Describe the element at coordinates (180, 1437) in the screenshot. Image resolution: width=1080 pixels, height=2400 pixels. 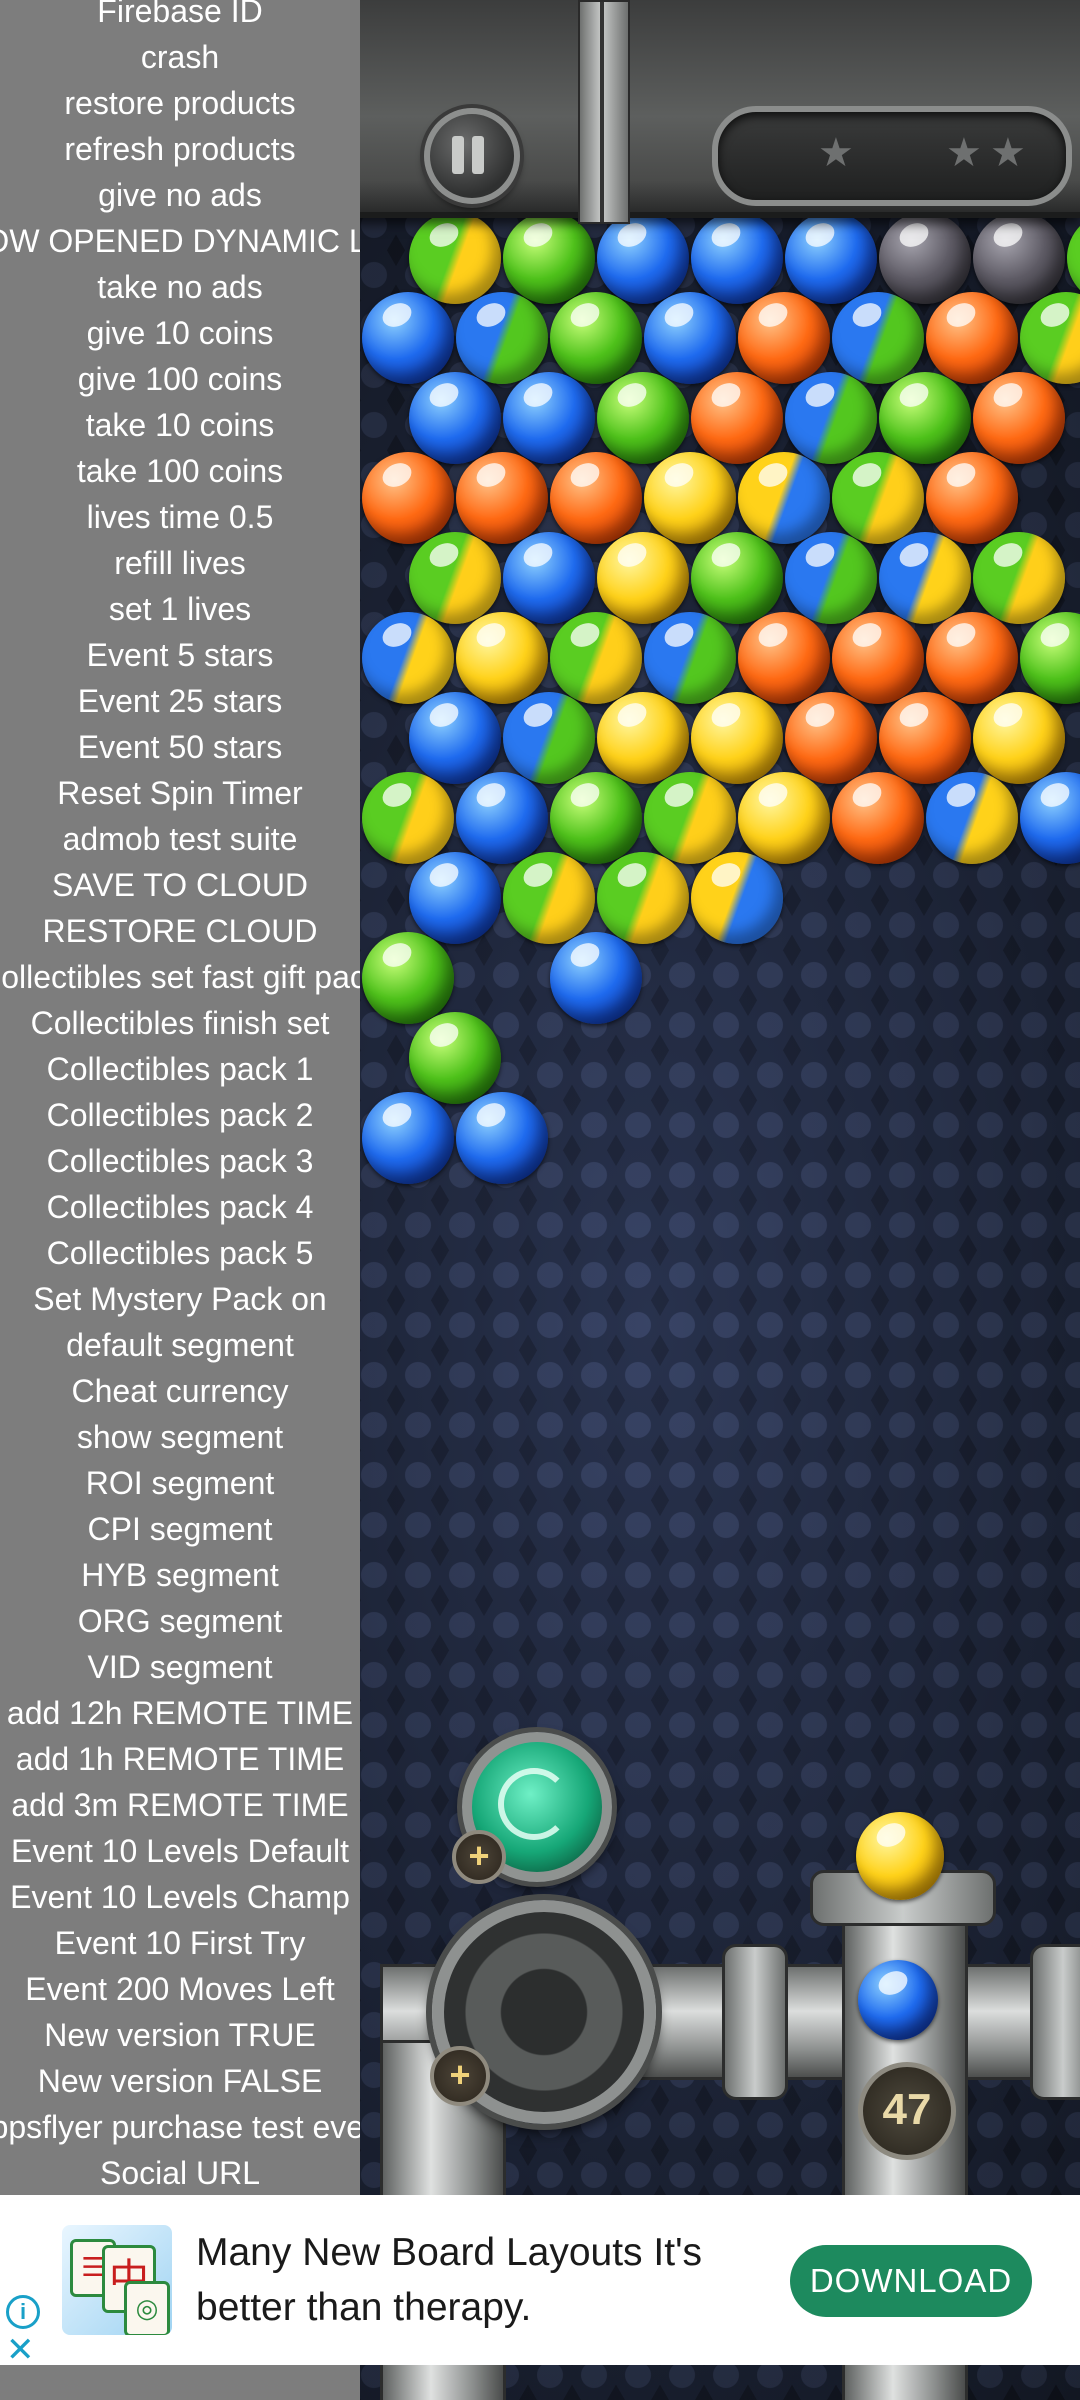
I see `debug-menu-item: show segment` at that location.